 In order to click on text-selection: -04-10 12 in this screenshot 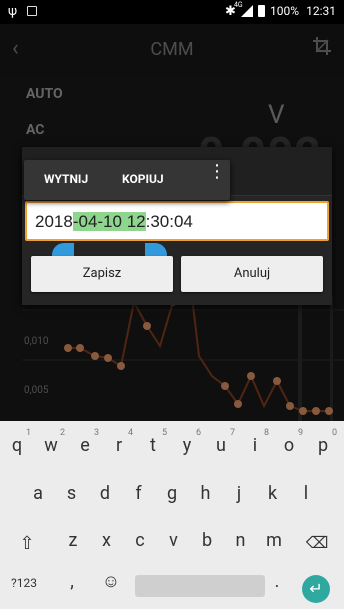, I will do `click(109, 221)`.